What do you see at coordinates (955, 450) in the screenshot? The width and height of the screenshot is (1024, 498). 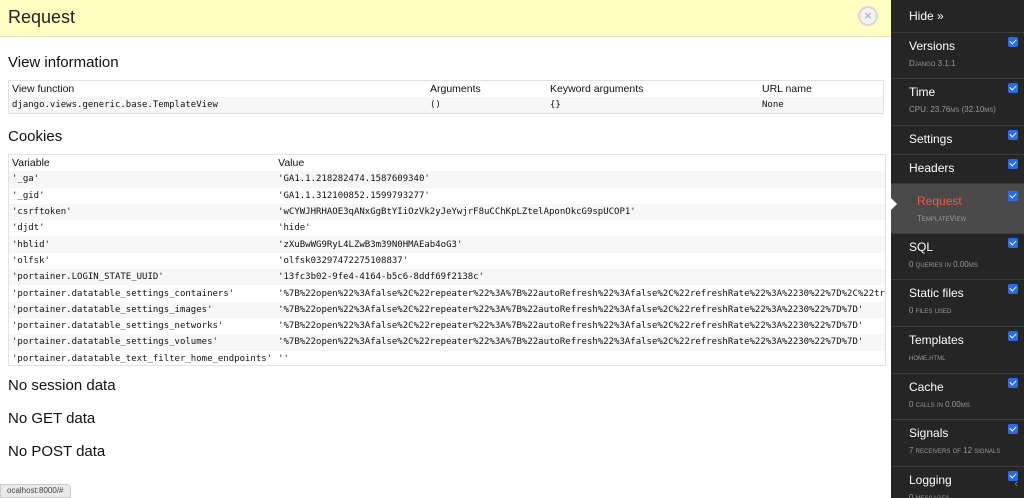 I see `sidebar-item-subtitle: 7 receivers of 12 signals` at bounding box center [955, 450].